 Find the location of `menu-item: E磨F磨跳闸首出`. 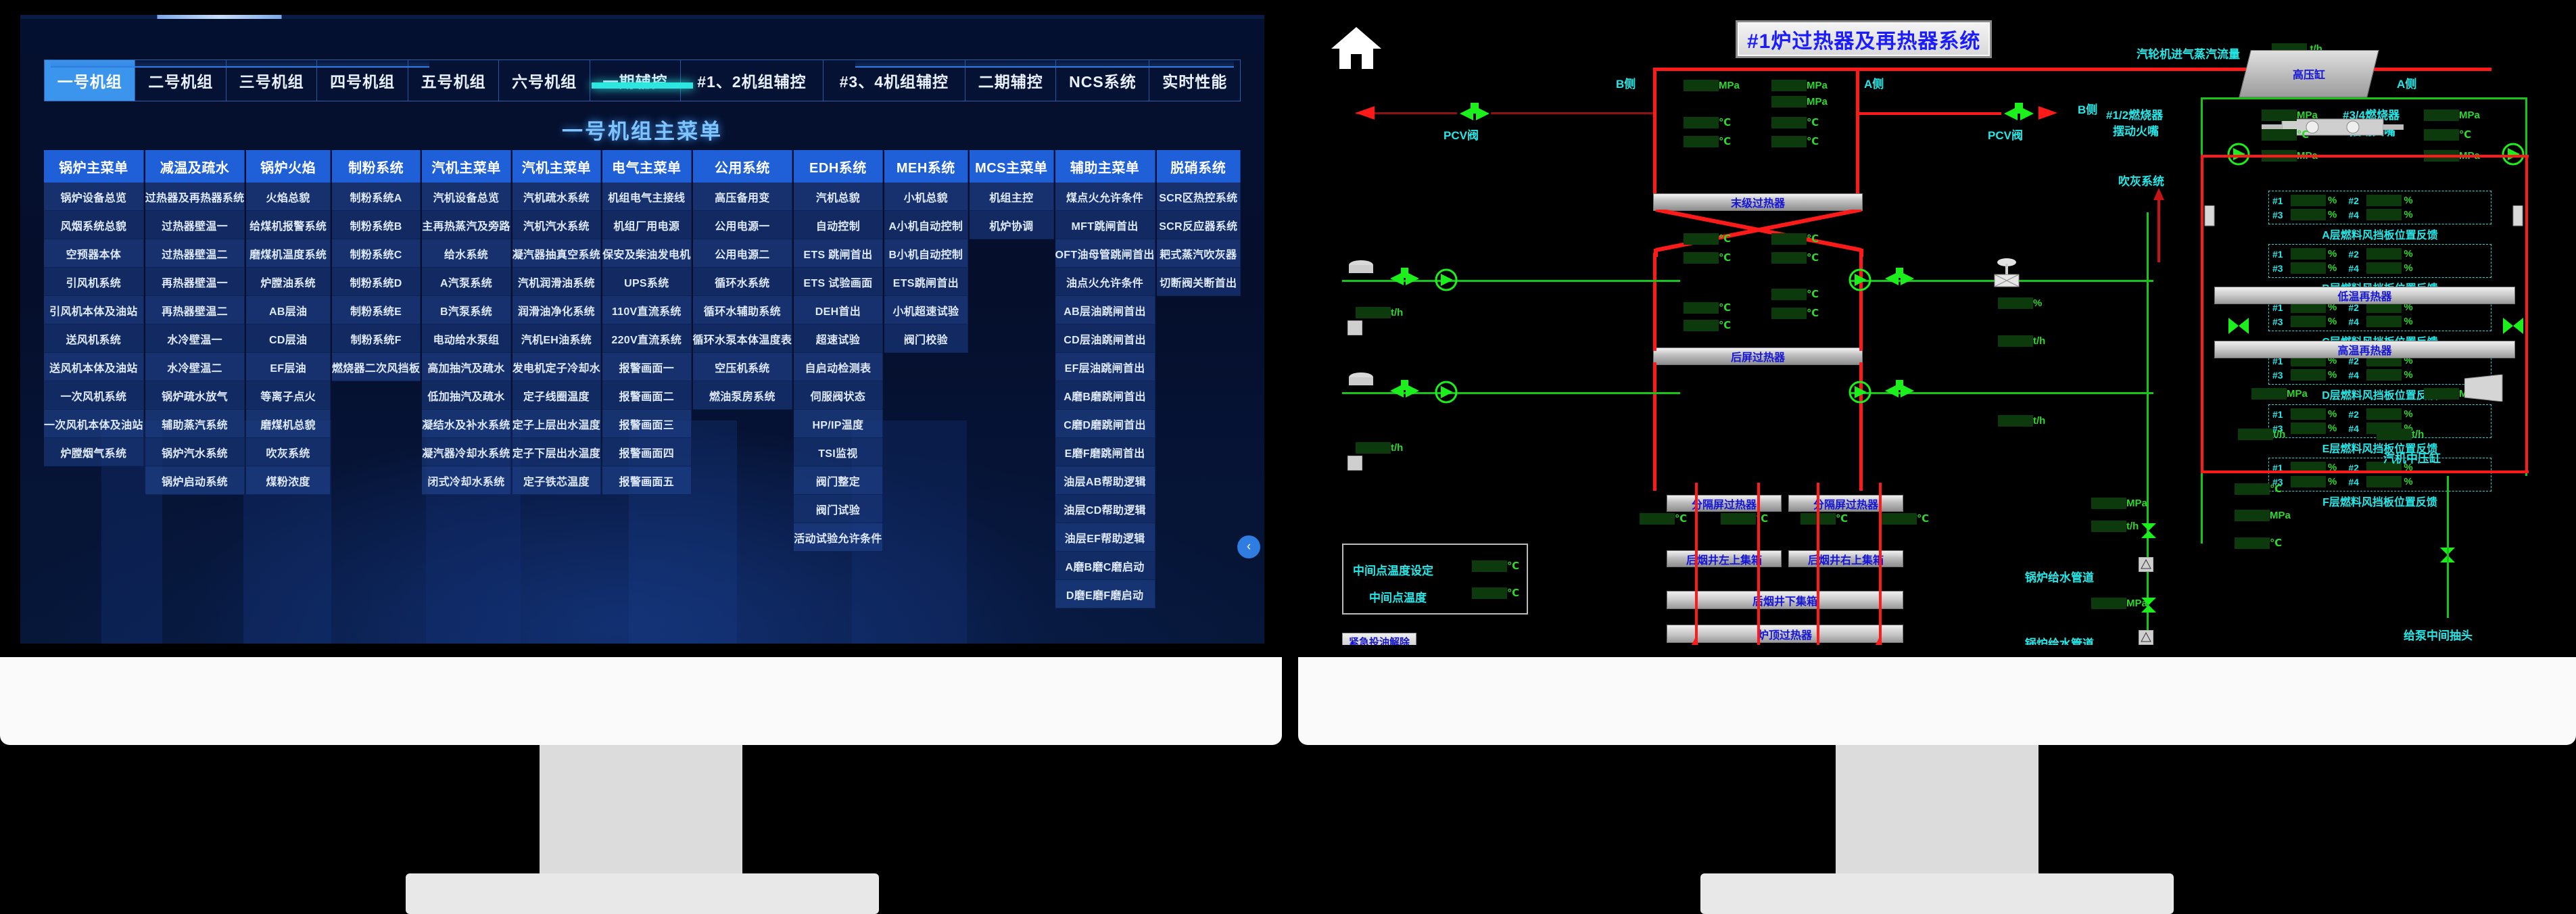

menu-item: E磨F磨跳闸首出 is located at coordinates (1105, 452).